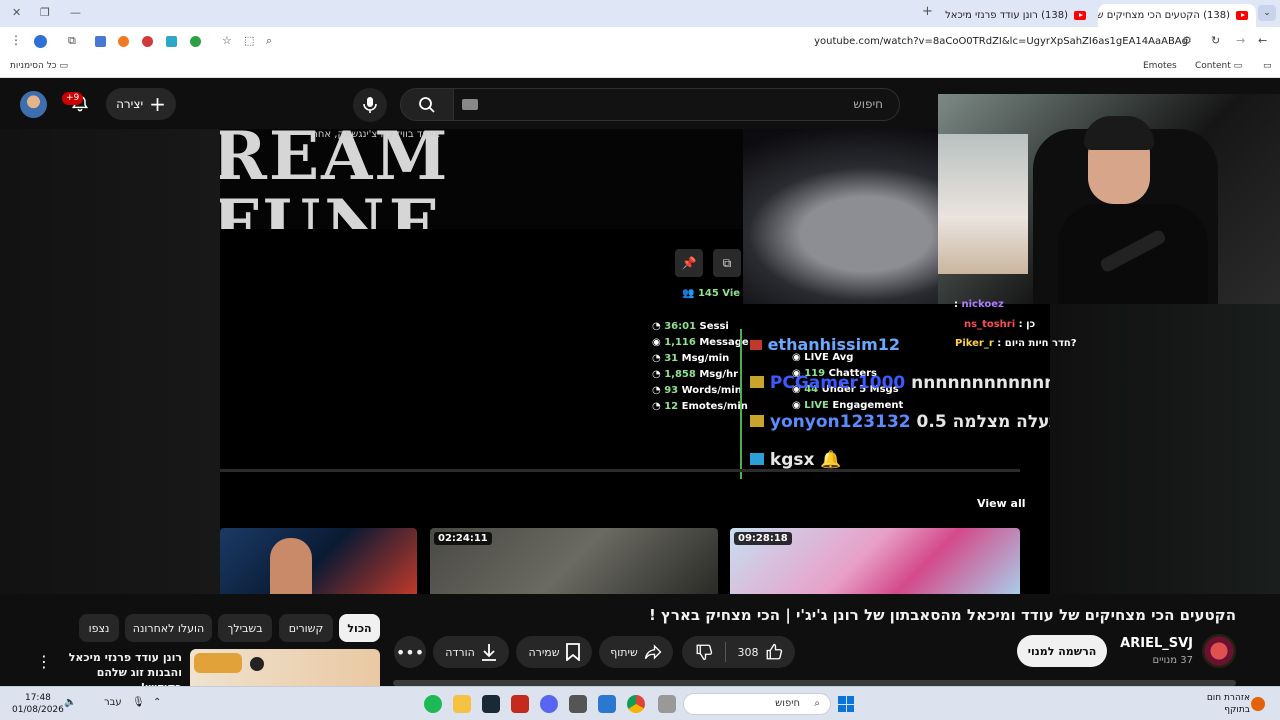  I want to click on stat-row: ◉ 1,116 Message, so click(700, 342).